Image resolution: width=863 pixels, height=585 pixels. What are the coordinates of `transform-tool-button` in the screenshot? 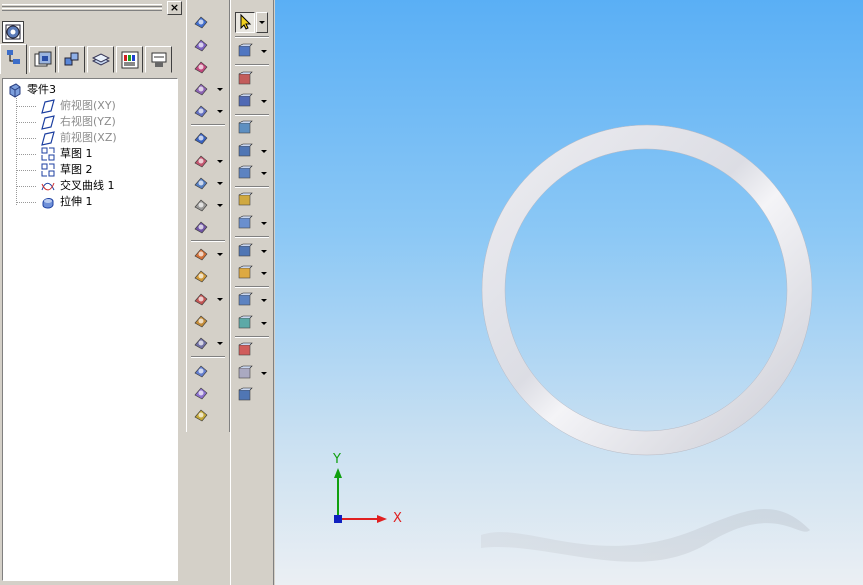 It's located at (245, 101).